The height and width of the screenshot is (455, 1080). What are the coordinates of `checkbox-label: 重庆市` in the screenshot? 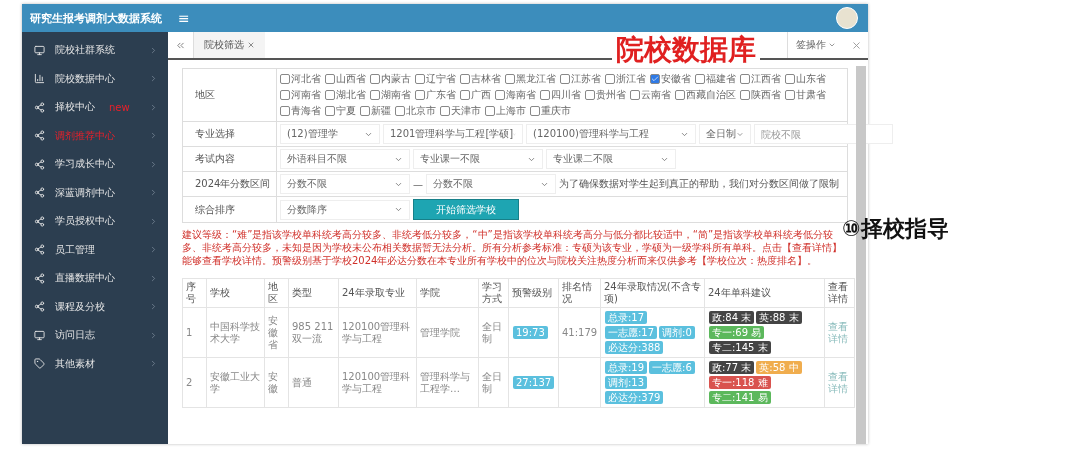 It's located at (556, 111).